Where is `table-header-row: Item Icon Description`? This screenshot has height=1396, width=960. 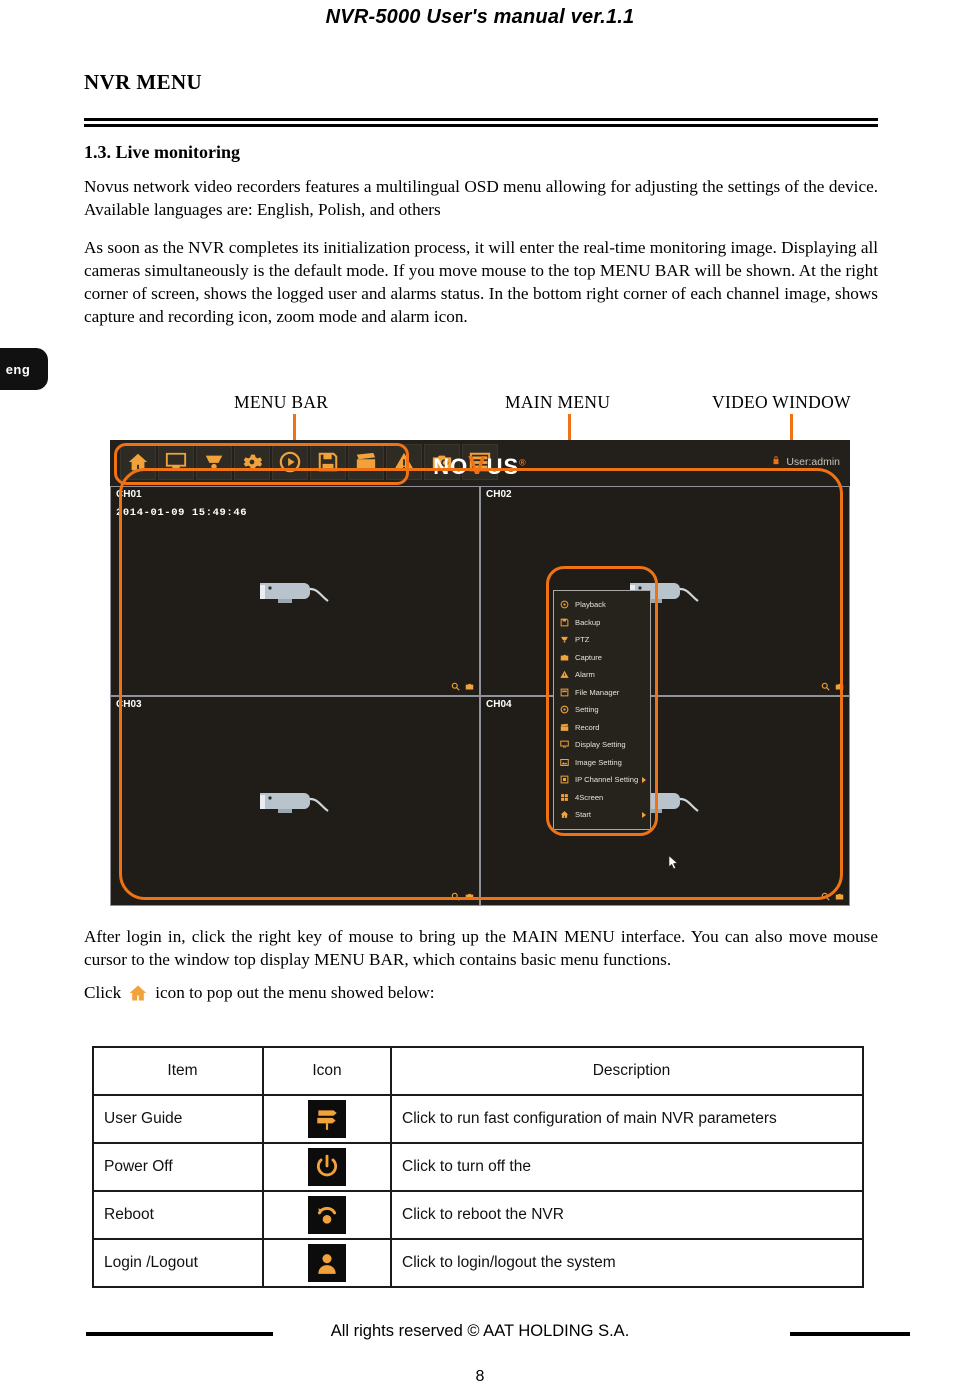
table-header-row: Item Icon Description is located at coordinates (478, 1071).